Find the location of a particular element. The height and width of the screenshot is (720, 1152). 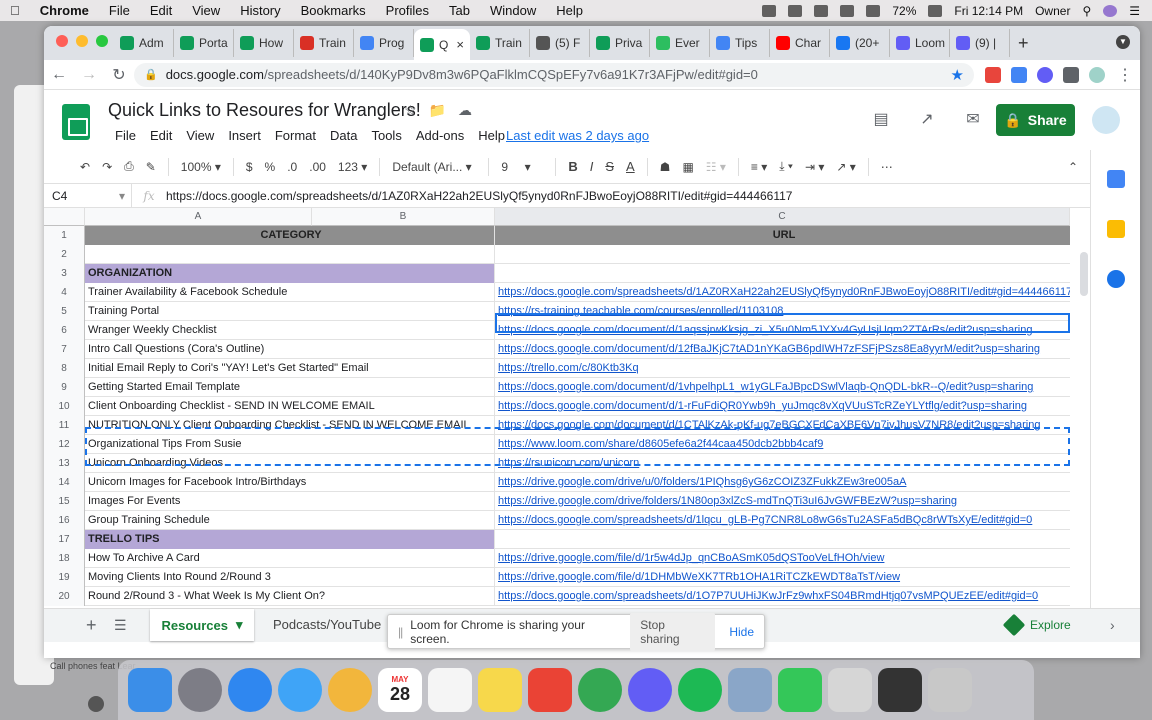

photo-thumbnail-icon is located at coordinates (900, 690).